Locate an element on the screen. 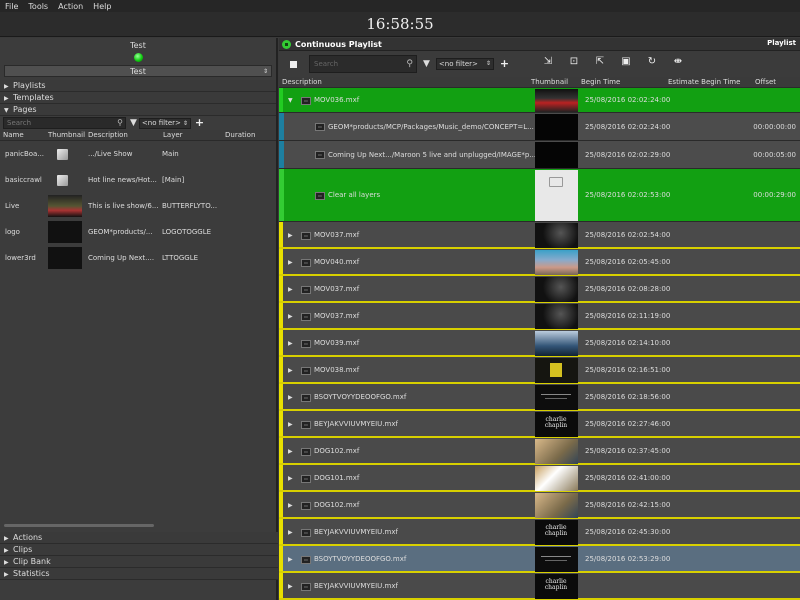 The height and width of the screenshot is (600, 800). refresh-icon: ↻ is located at coordinates (652, 62).